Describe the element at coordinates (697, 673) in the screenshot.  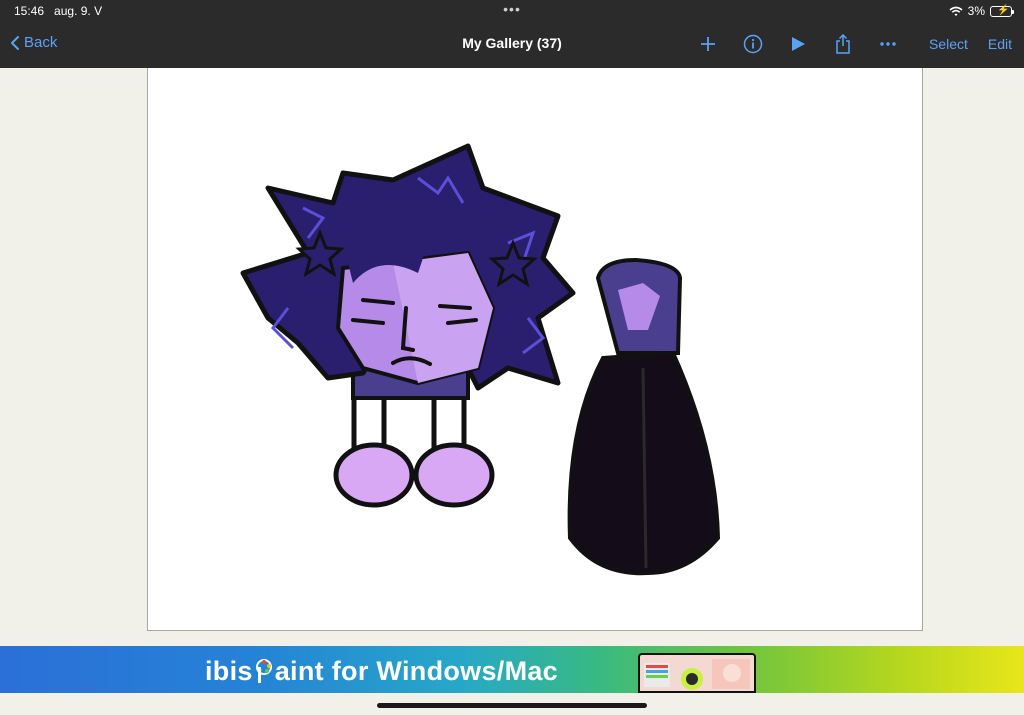
I see `banner-screenshot-thumbnail` at that location.